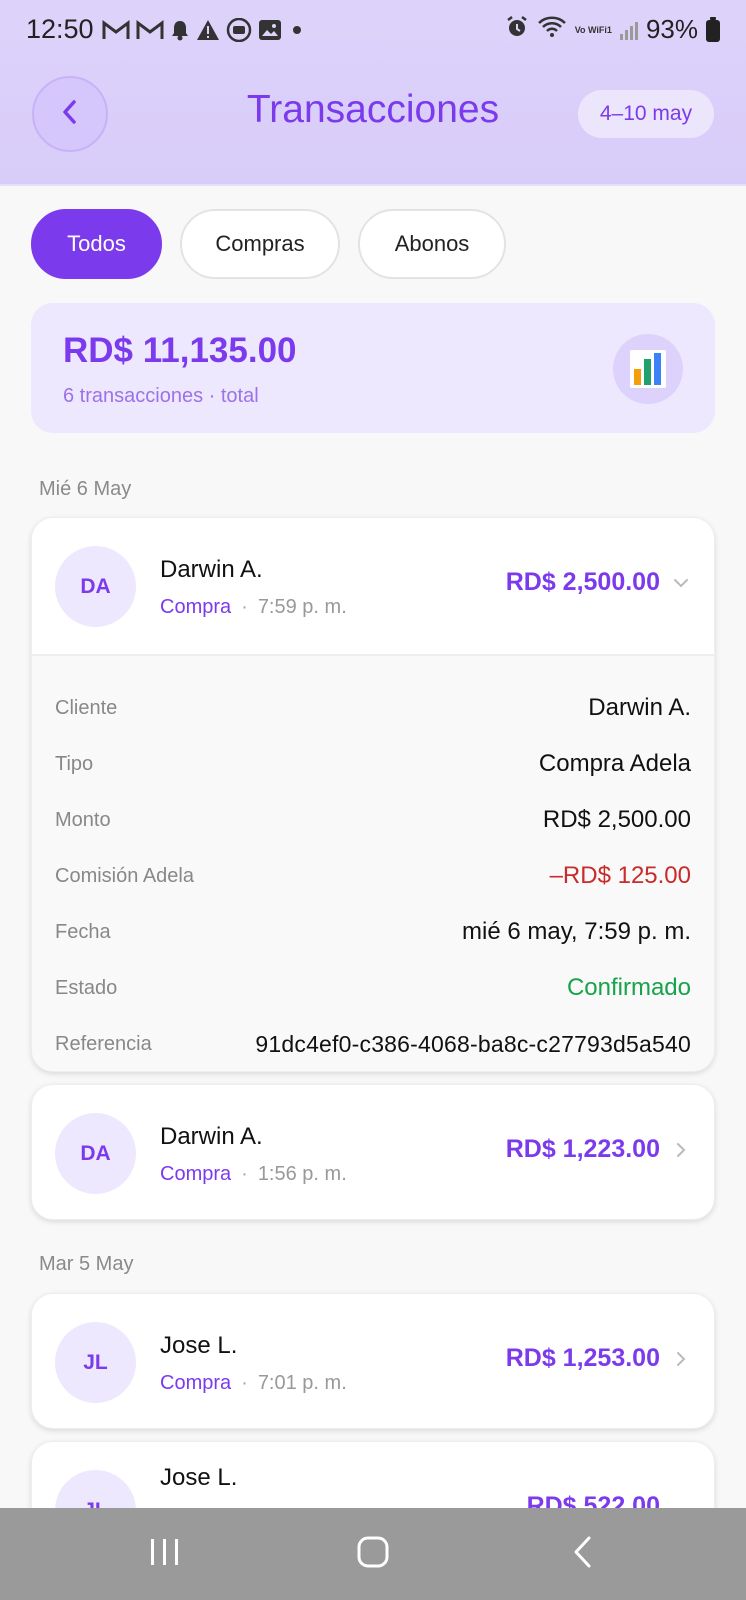  Describe the element at coordinates (161, 396) in the screenshot. I see `summary-subtitle: 6 transacciones · total` at that location.